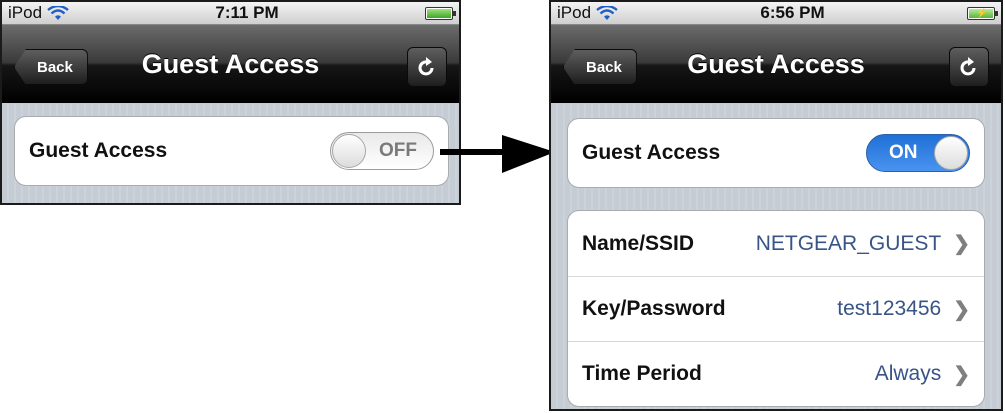  What do you see at coordinates (792, 12) in the screenshot?
I see `status-time: 6:56 PM` at bounding box center [792, 12].